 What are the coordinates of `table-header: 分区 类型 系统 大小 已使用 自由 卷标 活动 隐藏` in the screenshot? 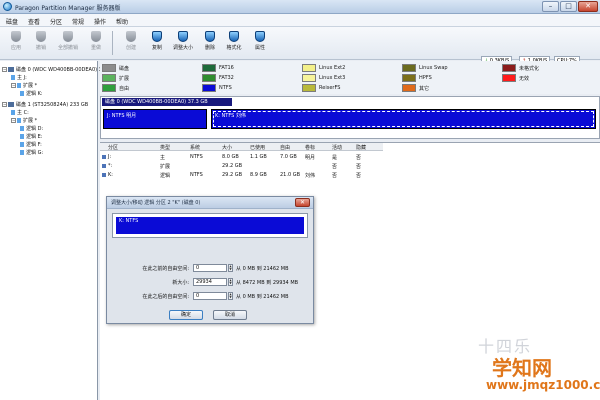 It's located at (241, 147).